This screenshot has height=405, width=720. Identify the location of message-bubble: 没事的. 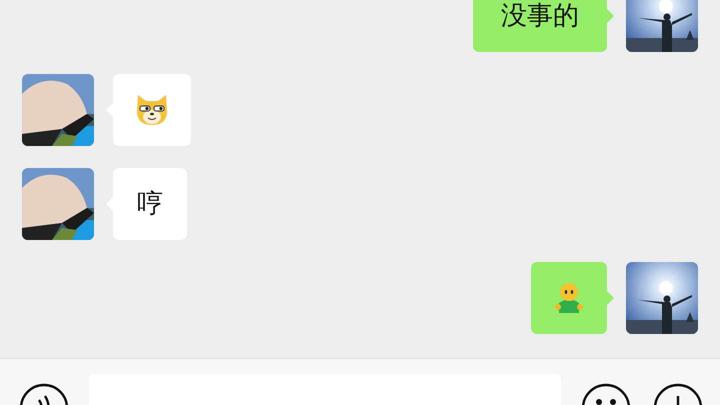
(540, 26).